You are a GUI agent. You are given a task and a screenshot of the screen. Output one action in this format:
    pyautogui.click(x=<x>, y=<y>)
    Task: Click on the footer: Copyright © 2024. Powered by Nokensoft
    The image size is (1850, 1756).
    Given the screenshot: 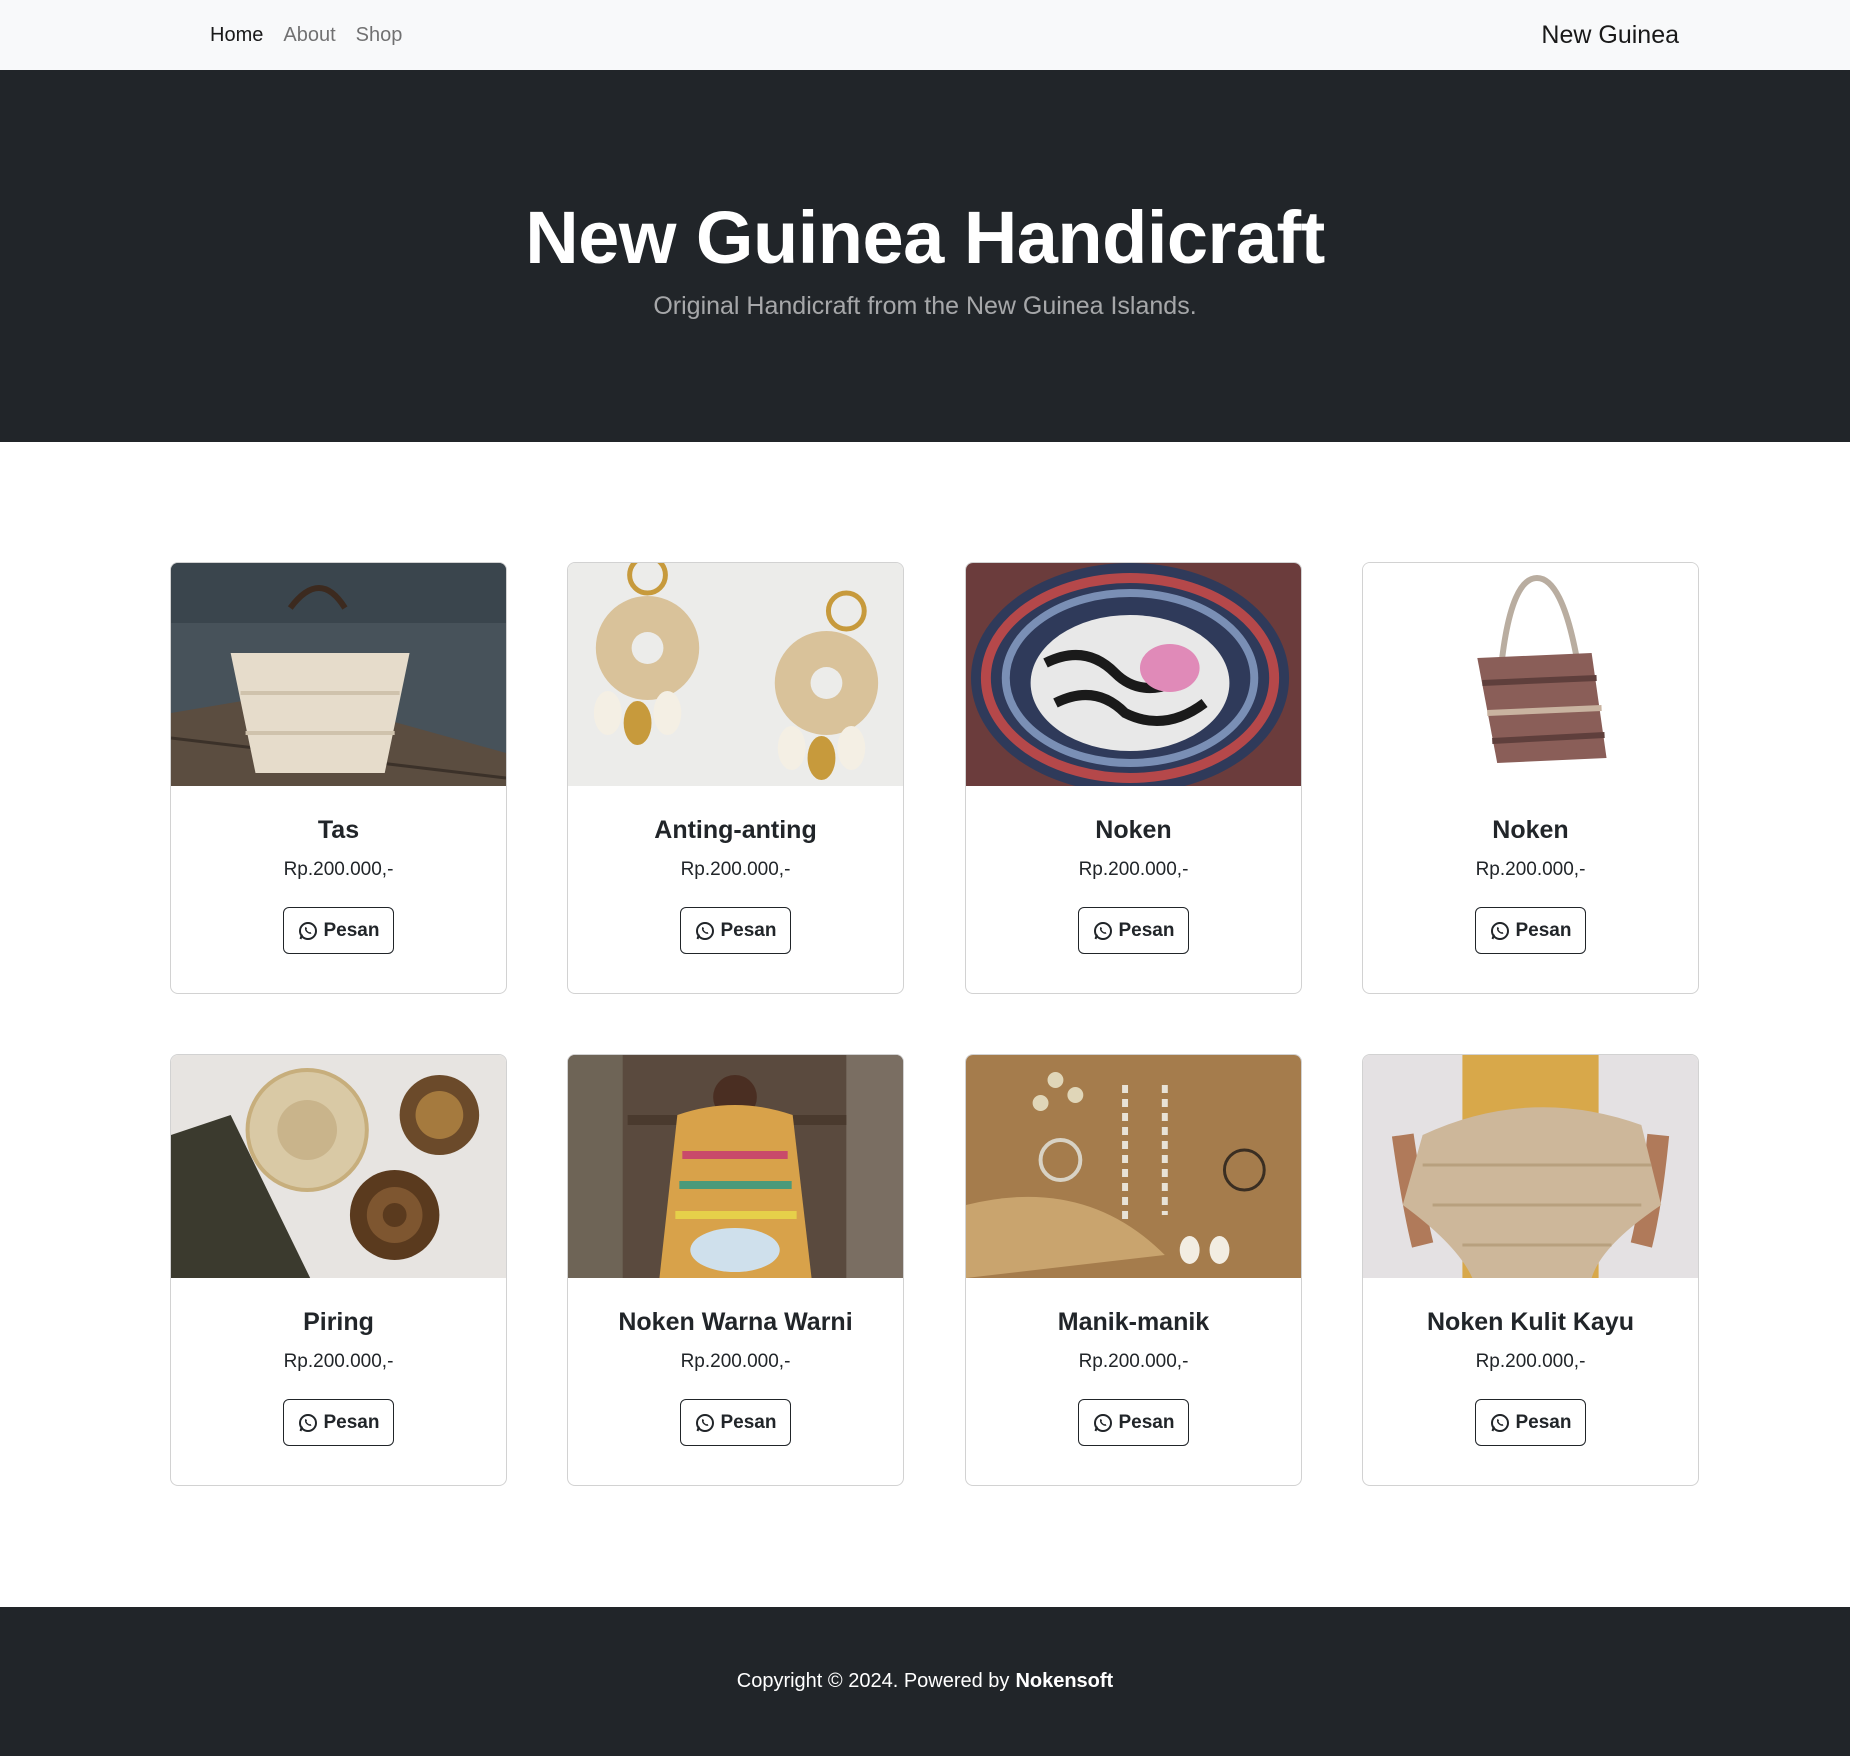 What is the action you would take?
    pyautogui.click(x=925, y=1681)
    